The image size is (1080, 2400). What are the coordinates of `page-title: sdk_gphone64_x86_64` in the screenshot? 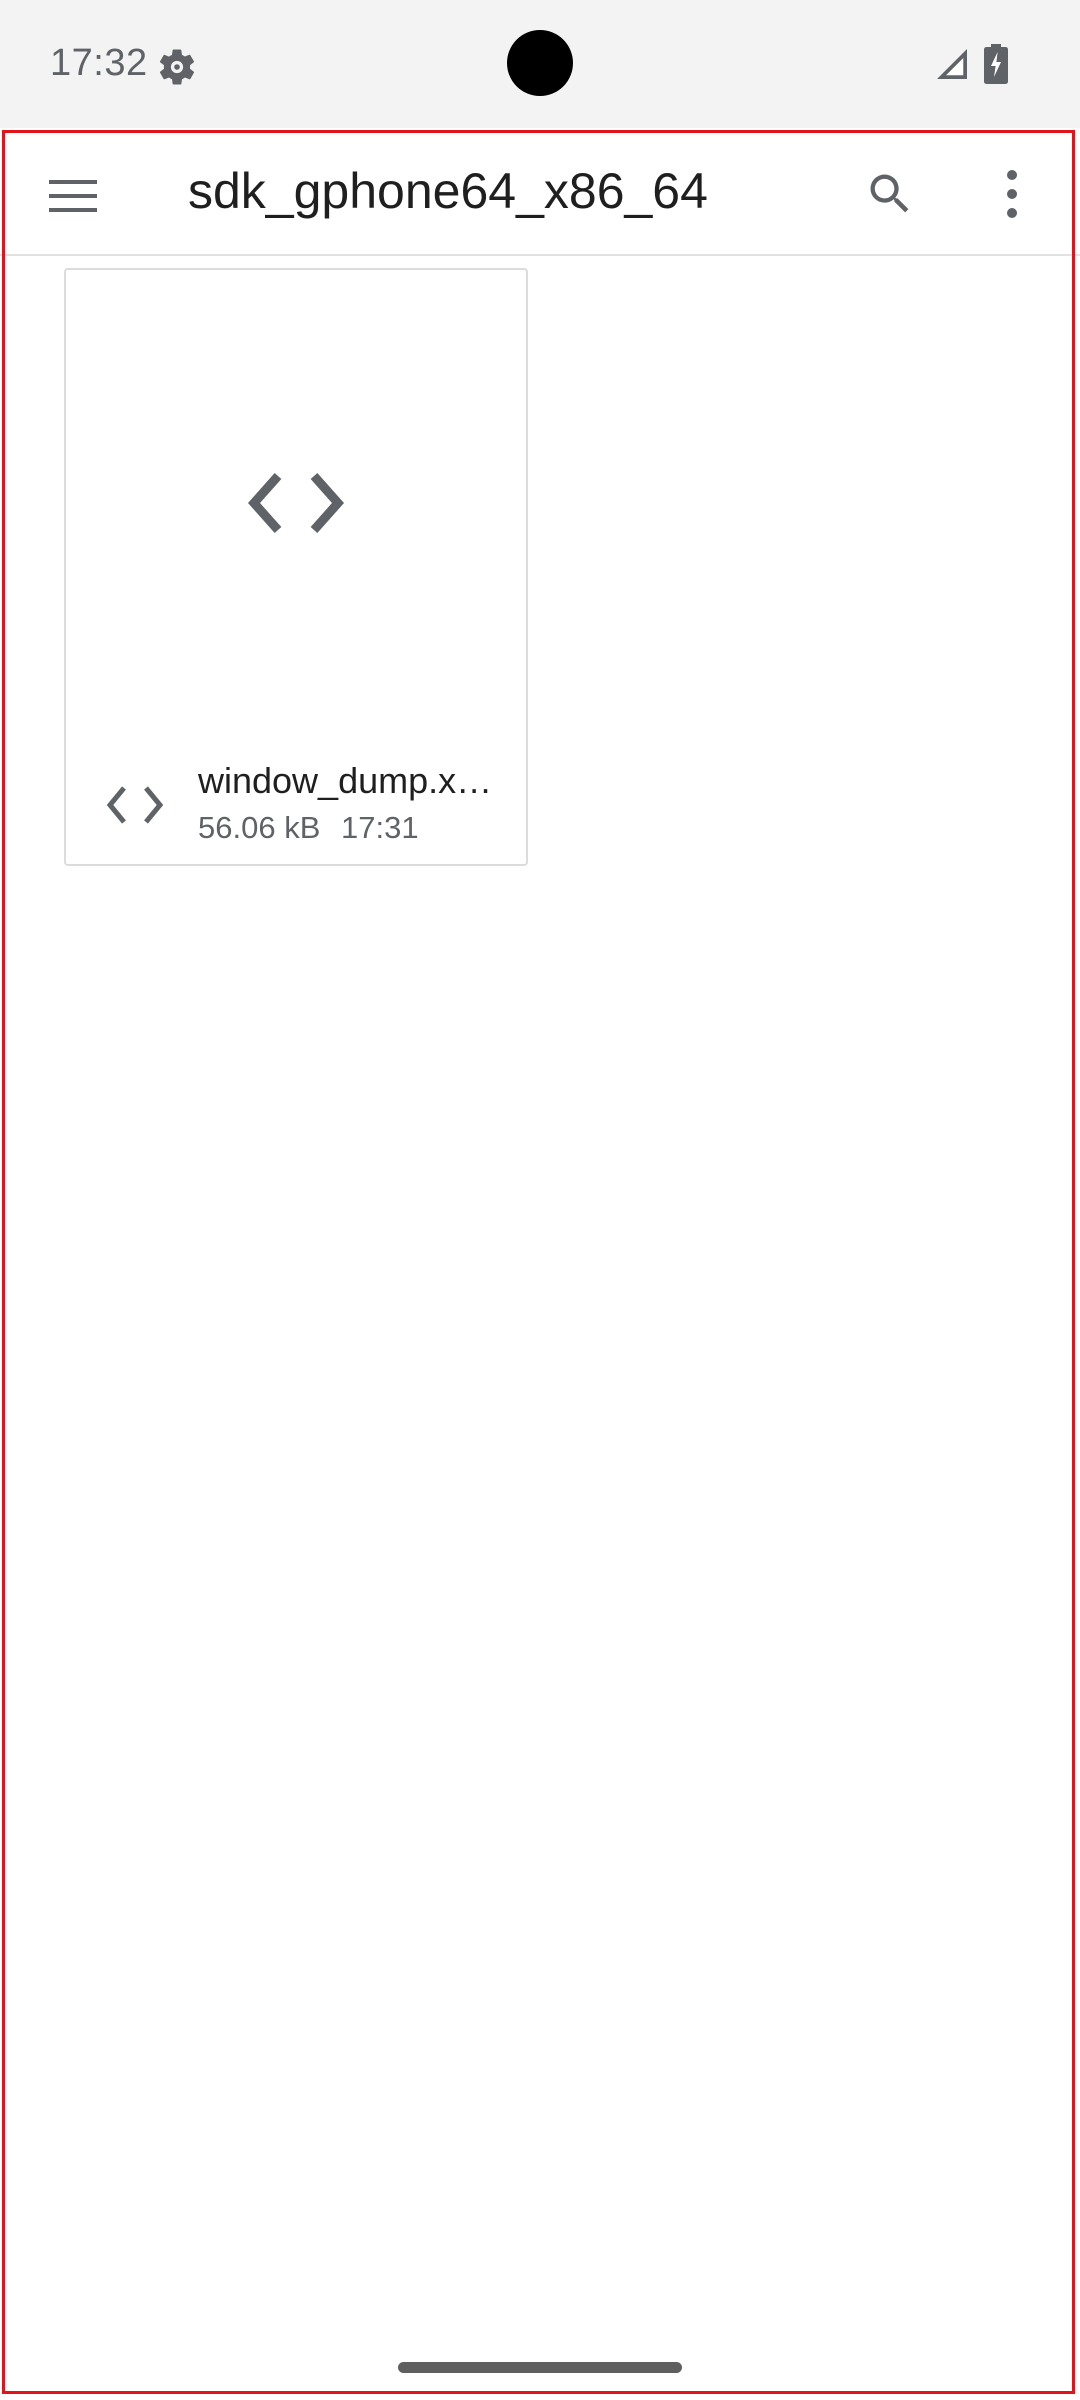 It's located at (448, 191).